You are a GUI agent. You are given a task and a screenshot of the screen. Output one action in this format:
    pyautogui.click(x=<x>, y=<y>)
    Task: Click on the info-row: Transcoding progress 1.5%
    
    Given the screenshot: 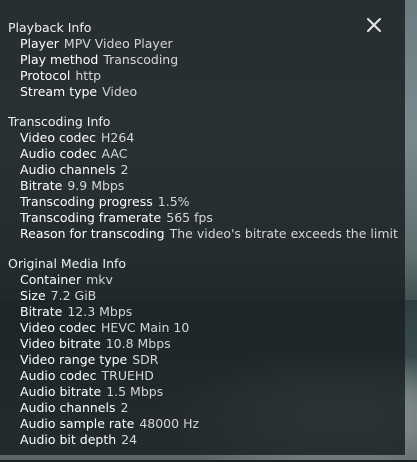 What is the action you would take?
    pyautogui.click(x=202, y=202)
    